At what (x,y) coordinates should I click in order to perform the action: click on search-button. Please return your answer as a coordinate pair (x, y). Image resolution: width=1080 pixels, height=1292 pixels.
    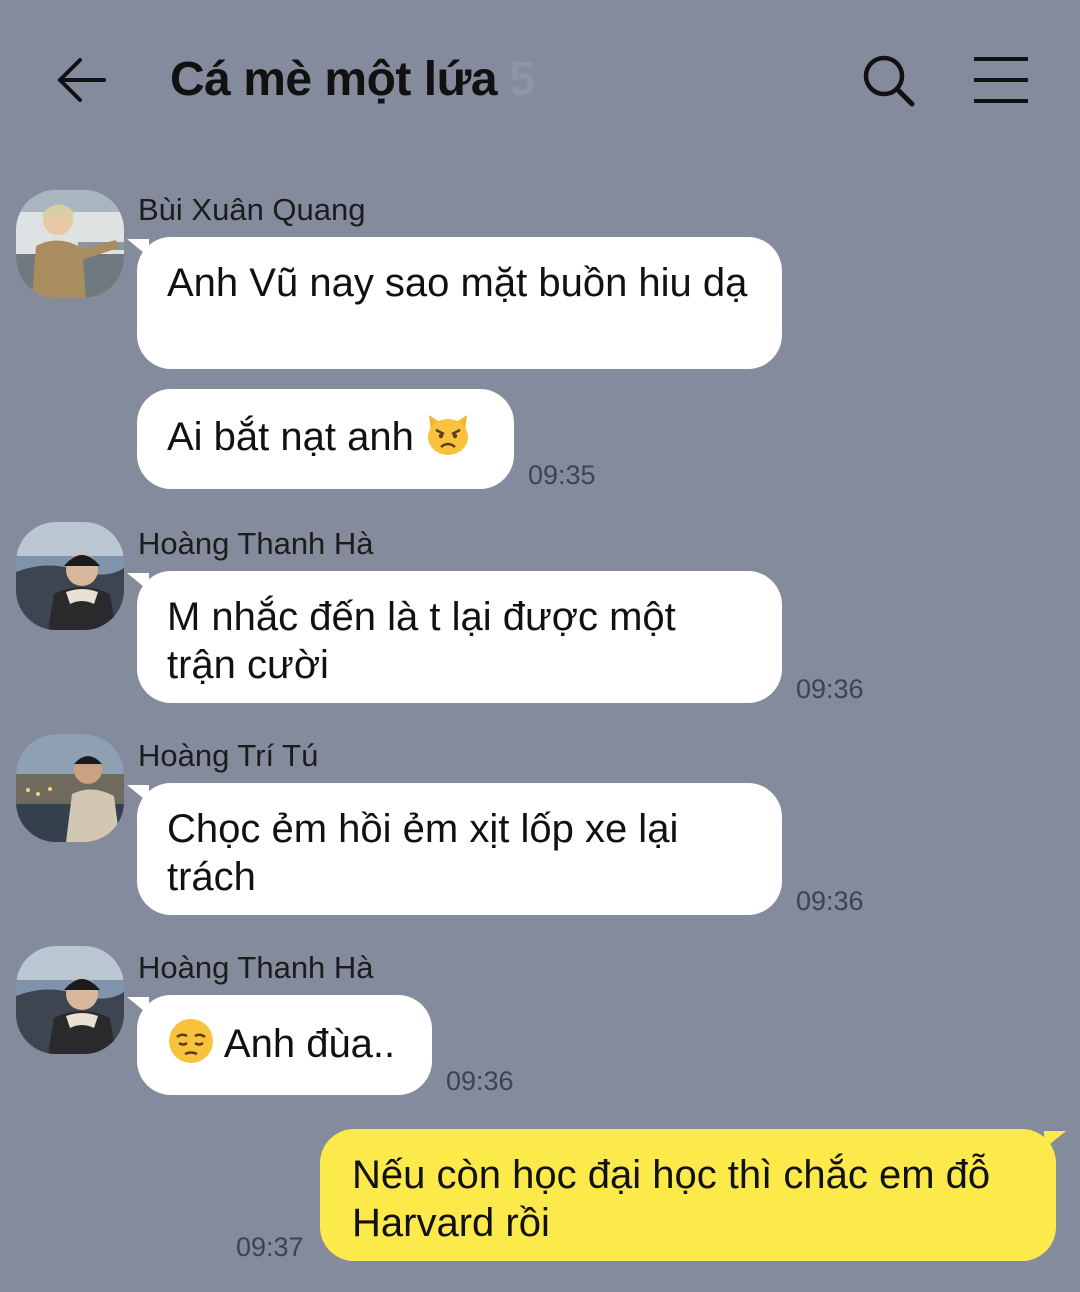
    Looking at the image, I should click on (889, 81).